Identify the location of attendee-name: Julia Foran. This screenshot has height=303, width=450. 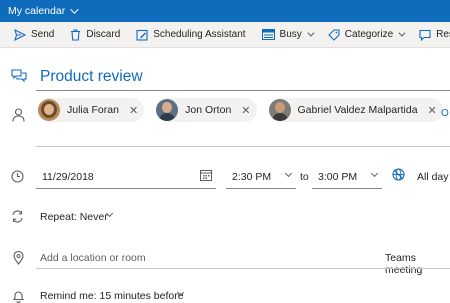
(93, 110).